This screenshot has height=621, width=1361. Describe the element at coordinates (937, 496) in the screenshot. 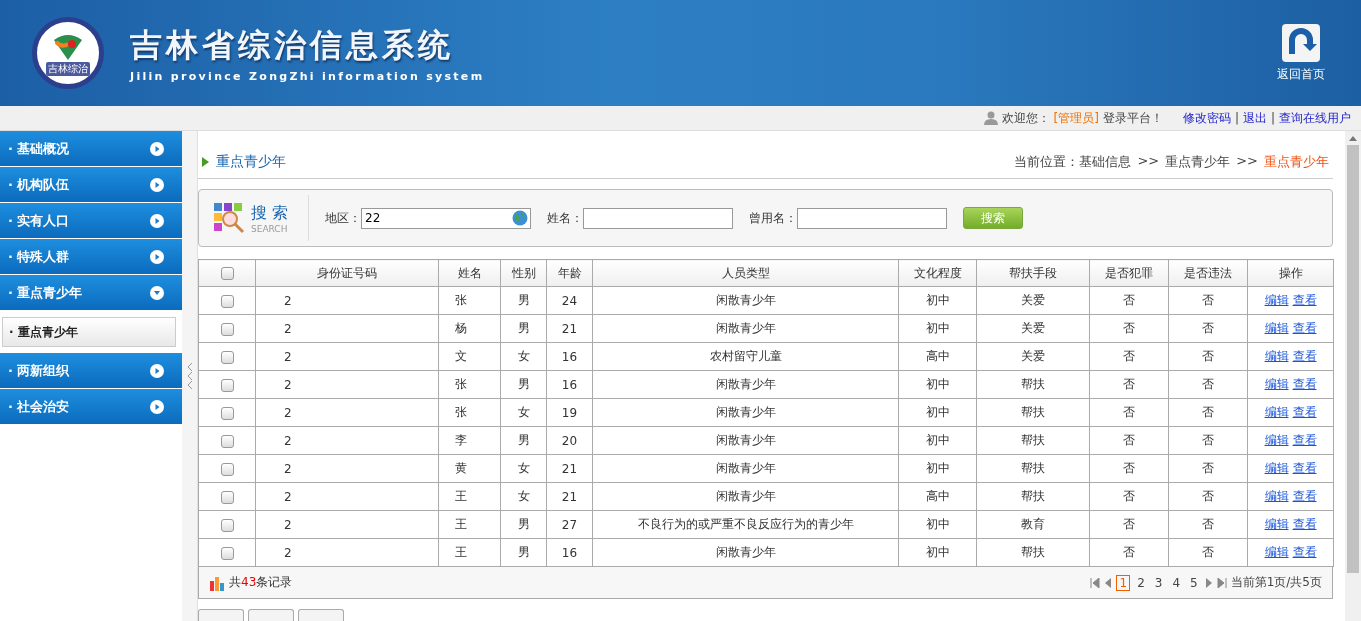

I see `table-cell: 高中` at that location.